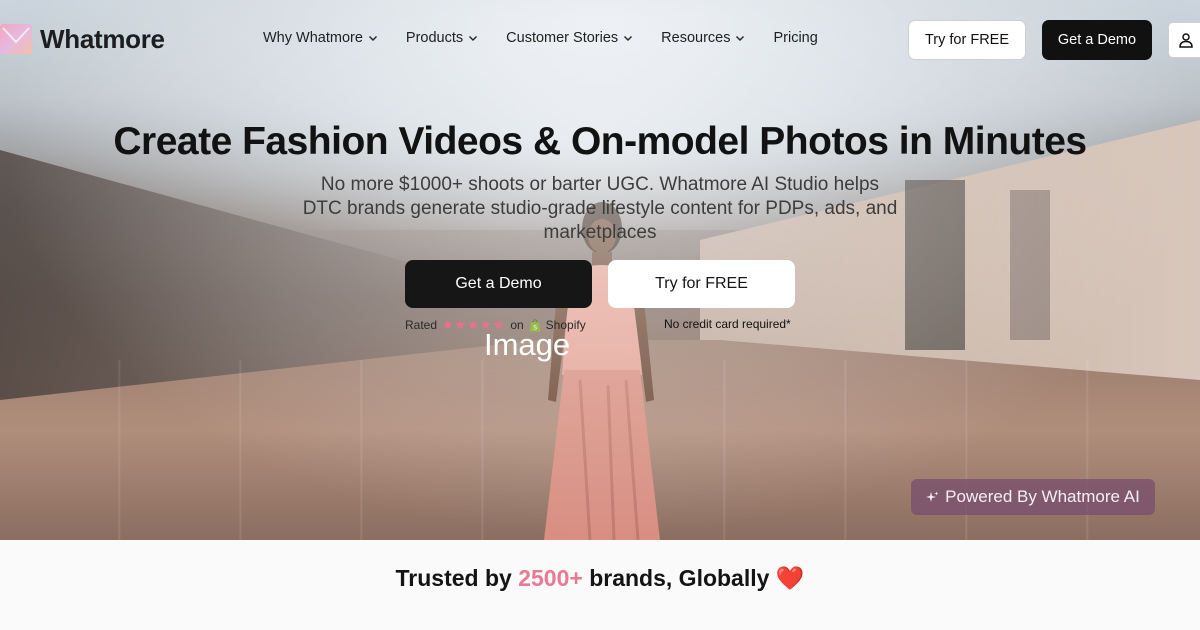  What do you see at coordinates (932, 496) in the screenshot?
I see `sparkle-icon` at bounding box center [932, 496].